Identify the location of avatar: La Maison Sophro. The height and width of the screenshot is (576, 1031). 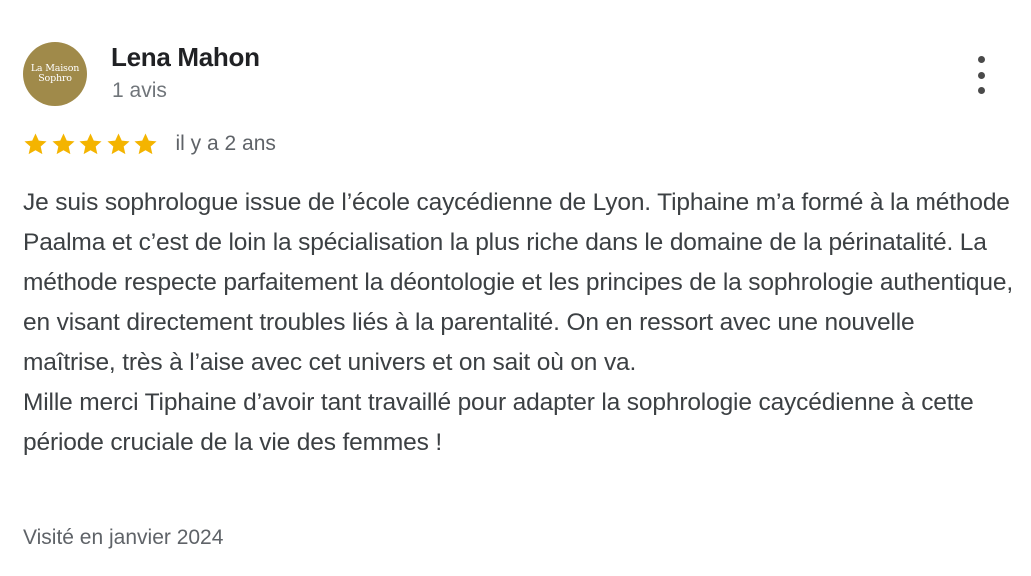
(55, 74).